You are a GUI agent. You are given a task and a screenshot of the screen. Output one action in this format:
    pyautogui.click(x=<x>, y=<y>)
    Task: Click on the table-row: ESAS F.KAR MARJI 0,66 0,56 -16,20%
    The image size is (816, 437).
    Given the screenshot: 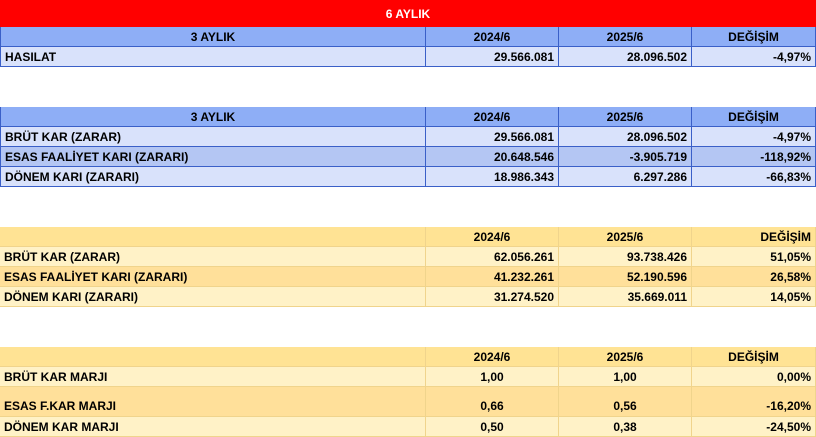 What is the action you would take?
    pyautogui.click(x=408, y=402)
    